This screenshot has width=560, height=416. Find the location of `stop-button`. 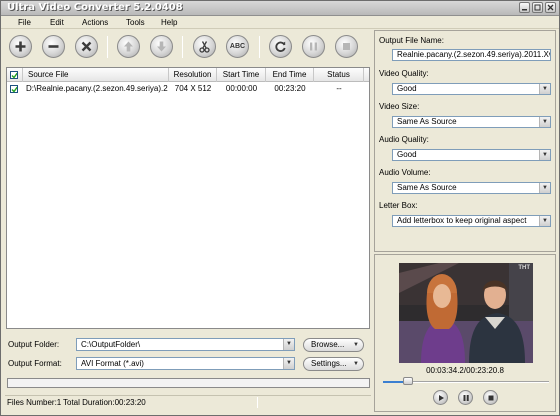

stop-button is located at coordinates (346, 46).